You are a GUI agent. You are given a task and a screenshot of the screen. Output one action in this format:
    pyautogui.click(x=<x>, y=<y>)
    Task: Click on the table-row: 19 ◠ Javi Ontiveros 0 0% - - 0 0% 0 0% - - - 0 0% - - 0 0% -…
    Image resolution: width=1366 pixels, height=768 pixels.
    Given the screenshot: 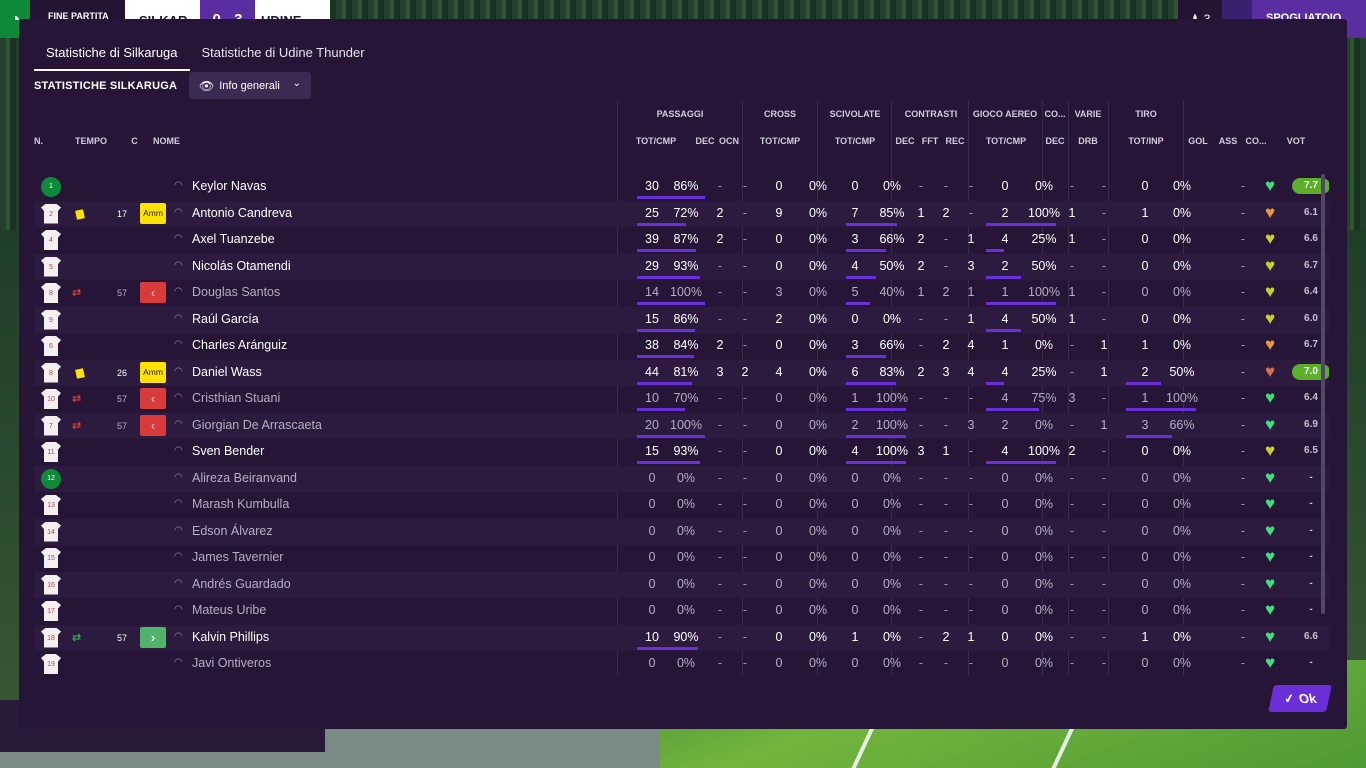 What is the action you would take?
    pyautogui.click(x=681, y=663)
    